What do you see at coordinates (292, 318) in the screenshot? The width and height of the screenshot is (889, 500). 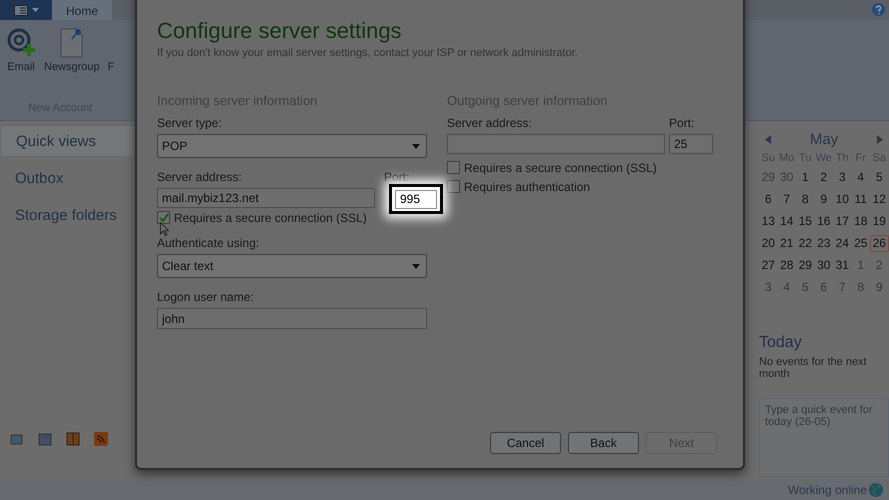 I see `user-name-field: john` at bounding box center [292, 318].